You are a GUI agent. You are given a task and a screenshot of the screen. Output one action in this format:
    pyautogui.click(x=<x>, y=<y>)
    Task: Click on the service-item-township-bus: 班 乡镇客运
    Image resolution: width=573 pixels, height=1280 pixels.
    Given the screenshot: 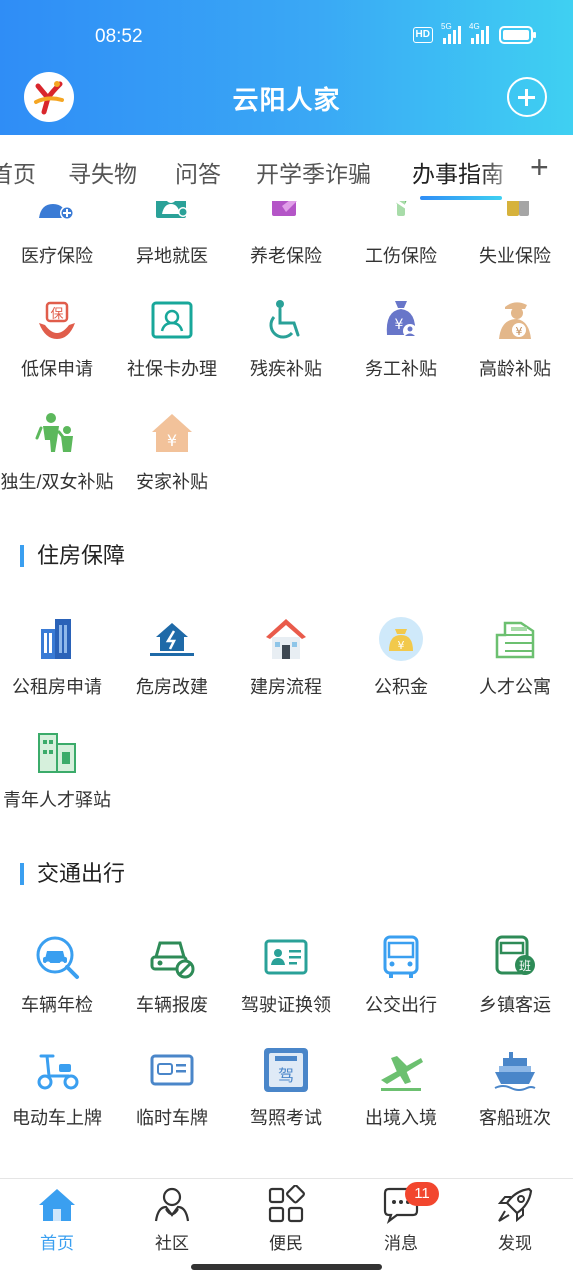 What is the action you would take?
    pyautogui.click(x=515, y=975)
    